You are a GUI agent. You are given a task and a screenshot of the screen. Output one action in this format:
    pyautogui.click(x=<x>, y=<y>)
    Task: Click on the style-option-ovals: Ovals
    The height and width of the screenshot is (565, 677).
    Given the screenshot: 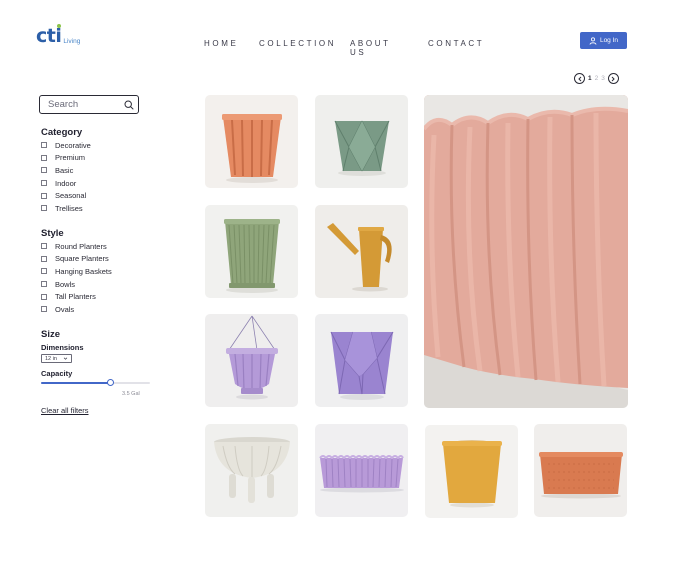 What is the action you would take?
    pyautogui.click(x=76, y=309)
    